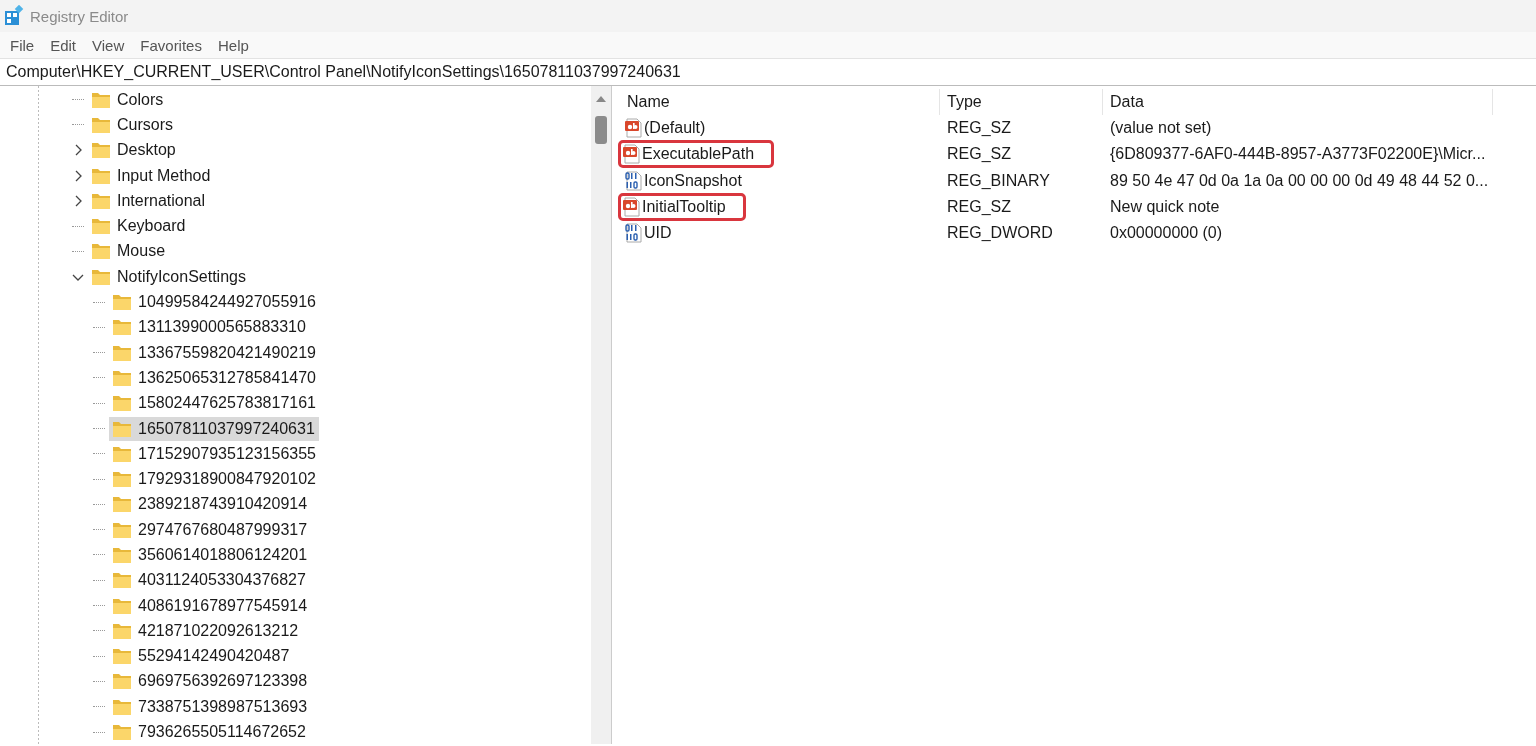  Describe the element at coordinates (663, 128) in the screenshot. I see `value-name: (Default)` at that location.